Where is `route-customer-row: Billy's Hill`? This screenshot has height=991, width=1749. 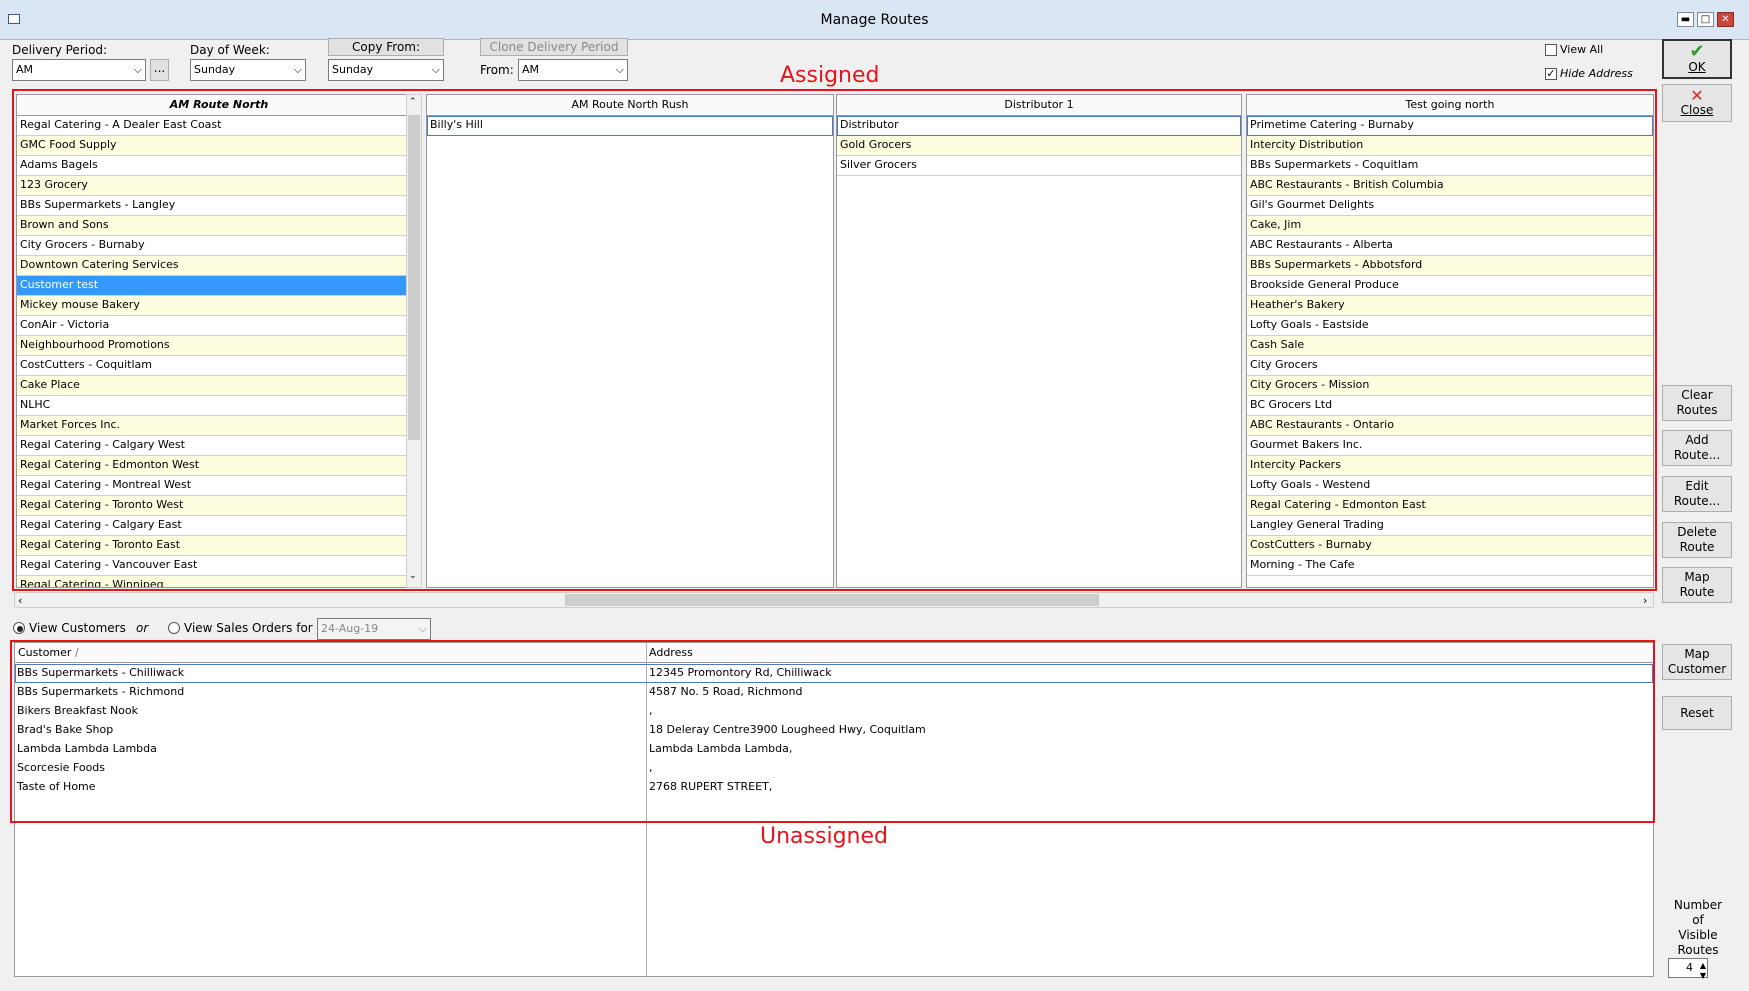 route-customer-row: Billy's Hill is located at coordinates (630, 126).